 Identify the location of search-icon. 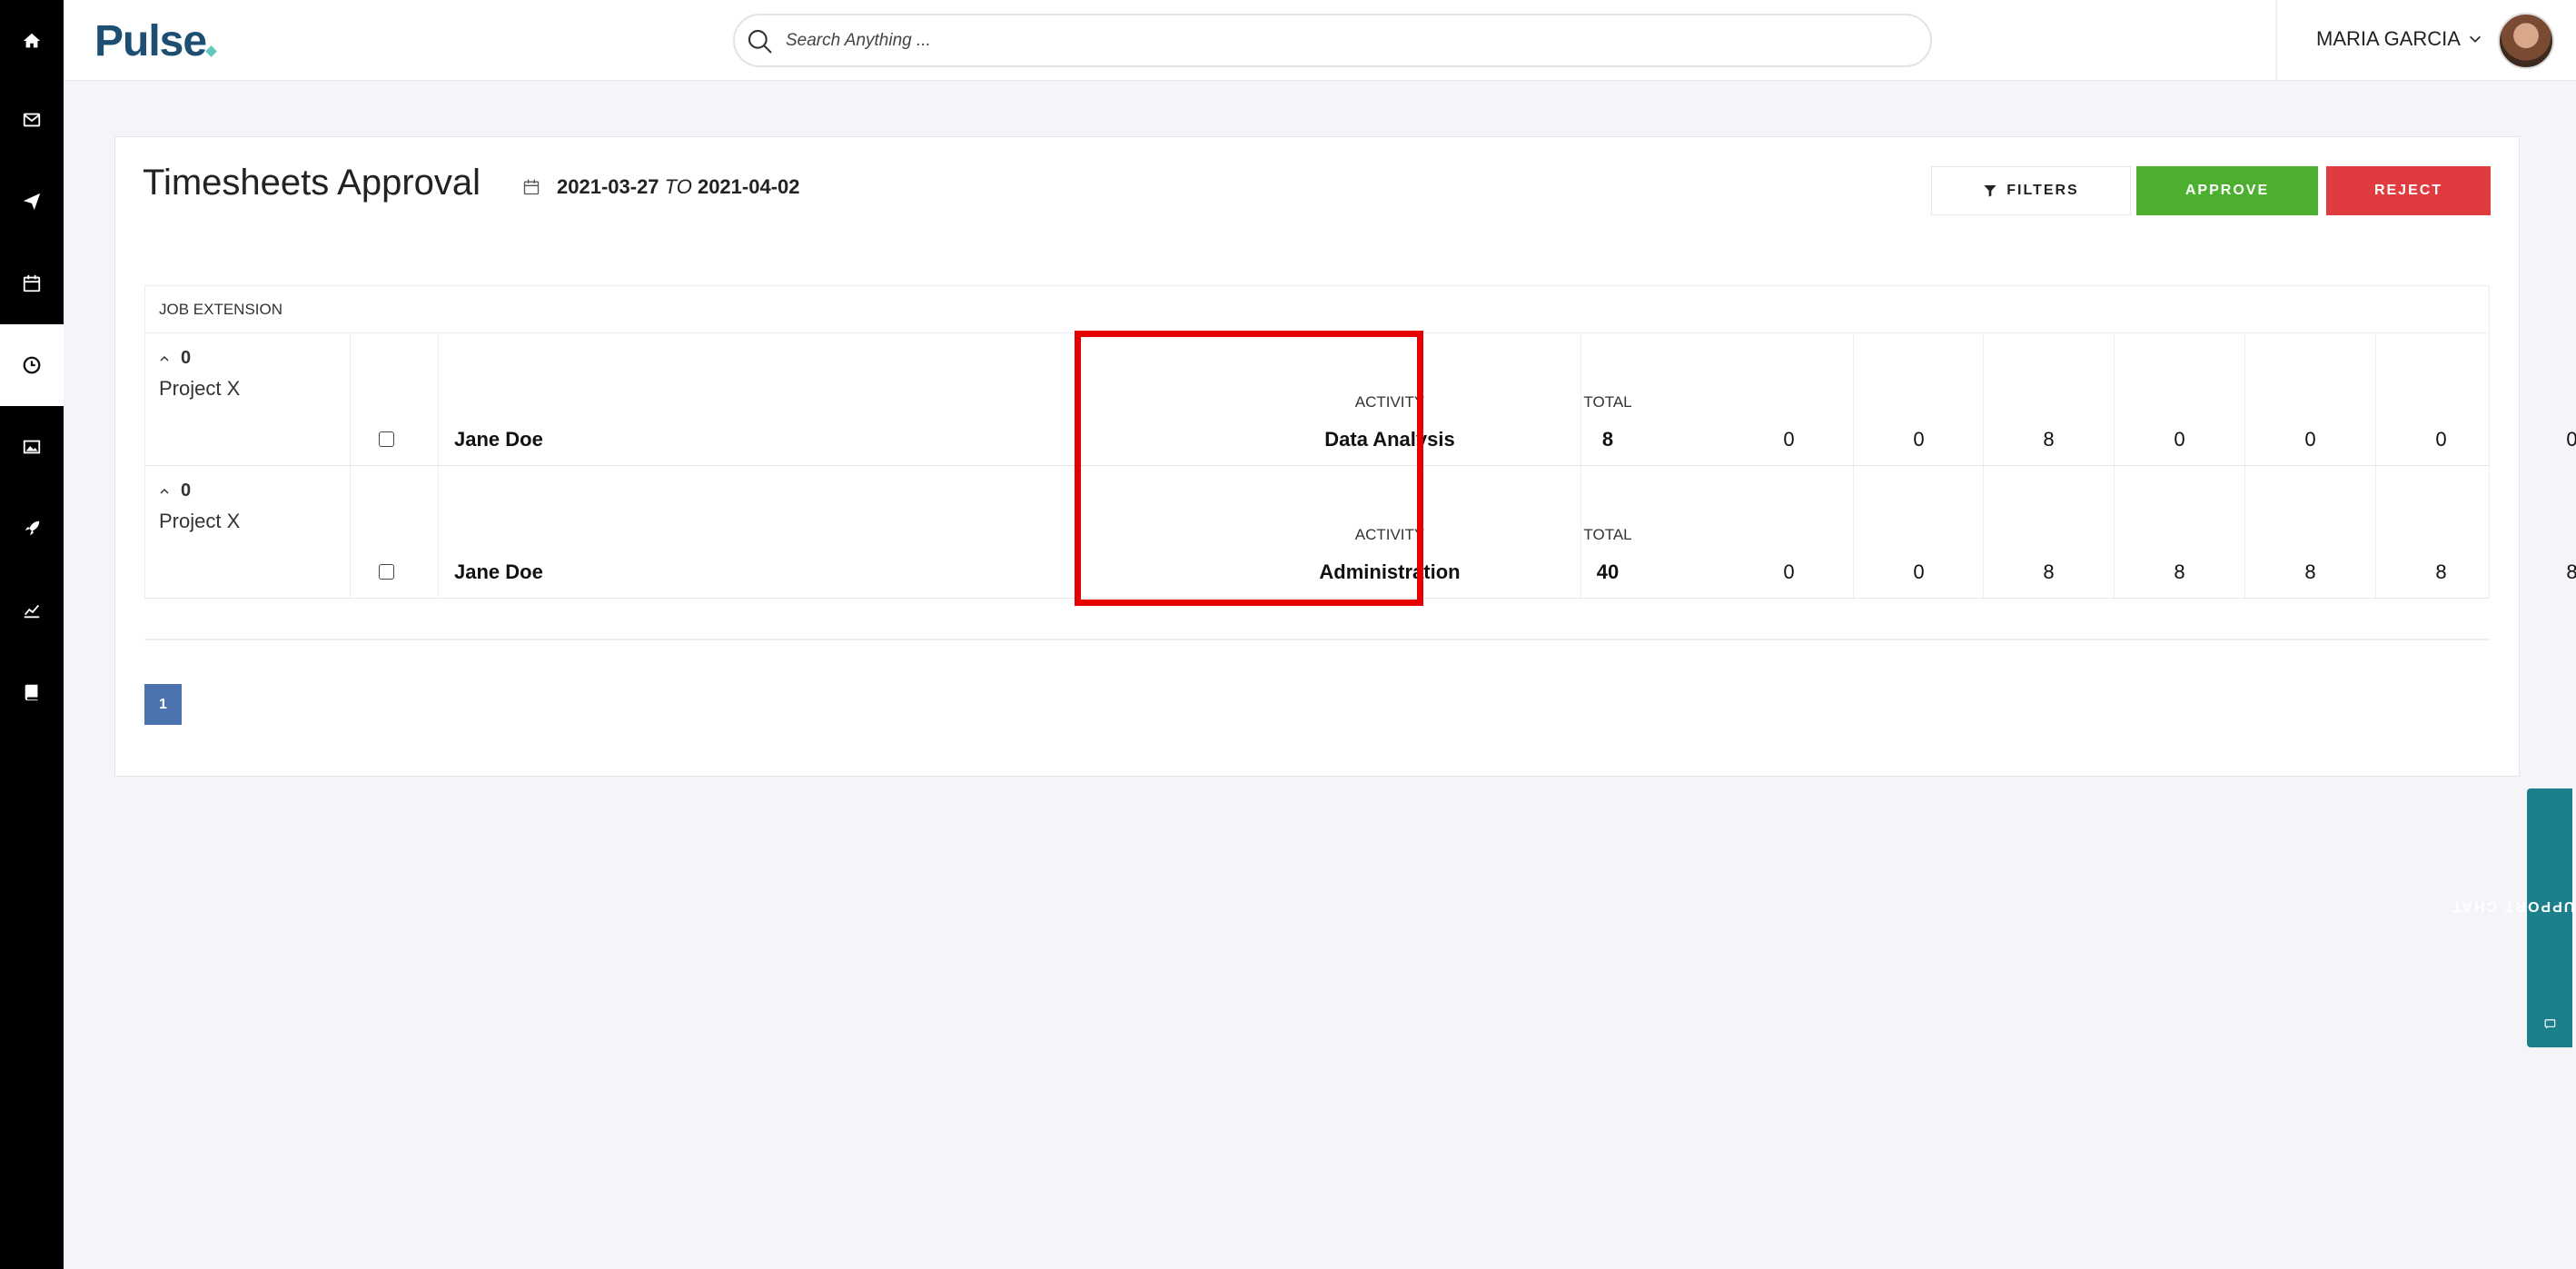
(760, 41).